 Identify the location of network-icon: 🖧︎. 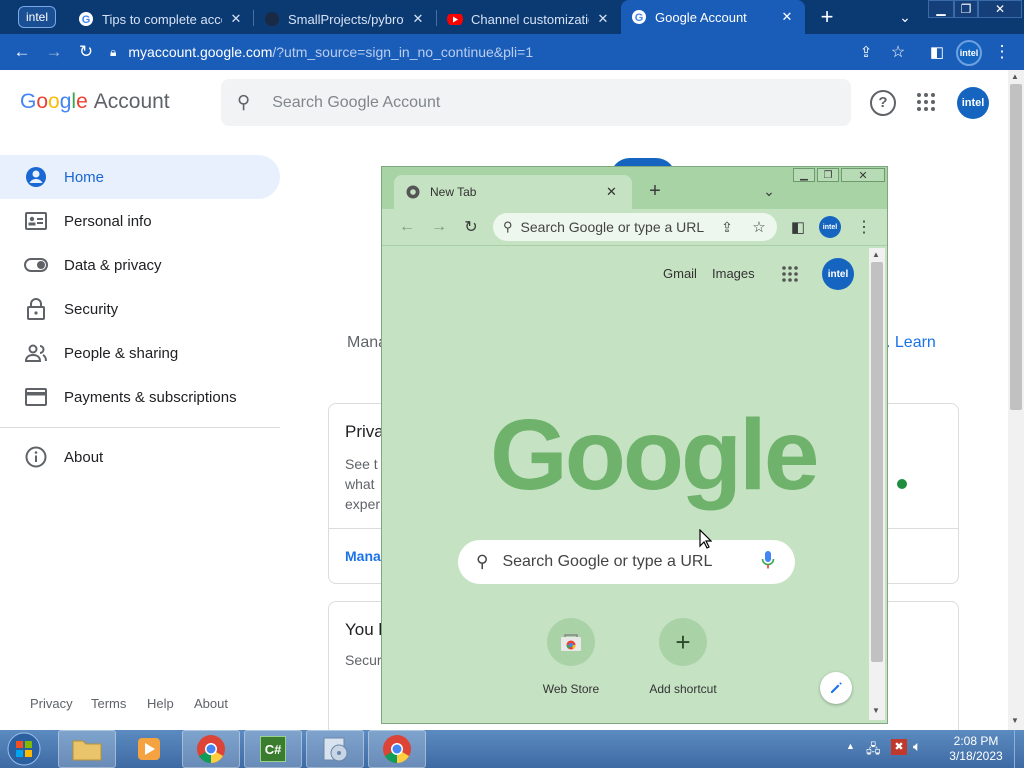
(873, 751).